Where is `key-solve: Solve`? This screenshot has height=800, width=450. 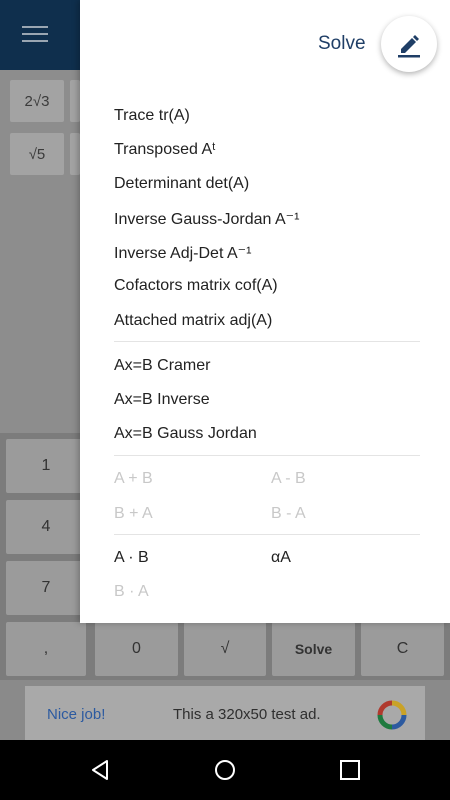 key-solve: Solve is located at coordinates (313, 649).